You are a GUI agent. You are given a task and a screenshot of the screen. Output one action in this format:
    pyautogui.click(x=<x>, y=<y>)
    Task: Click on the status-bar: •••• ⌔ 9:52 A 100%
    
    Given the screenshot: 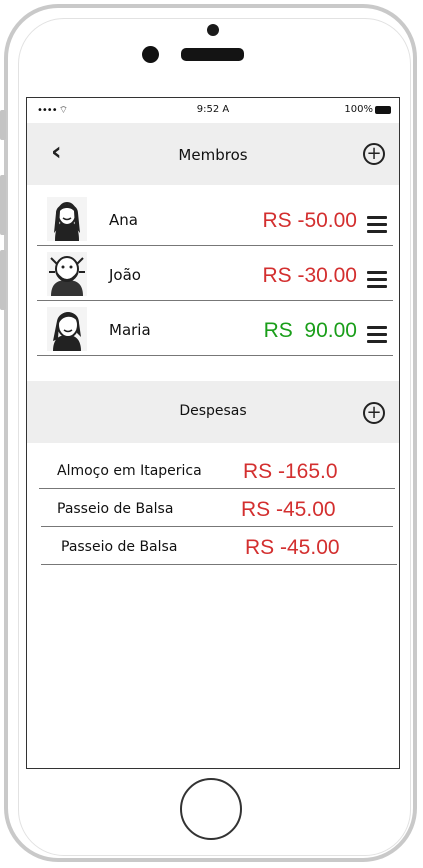 What is the action you would take?
    pyautogui.click(x=213, y=110)
    